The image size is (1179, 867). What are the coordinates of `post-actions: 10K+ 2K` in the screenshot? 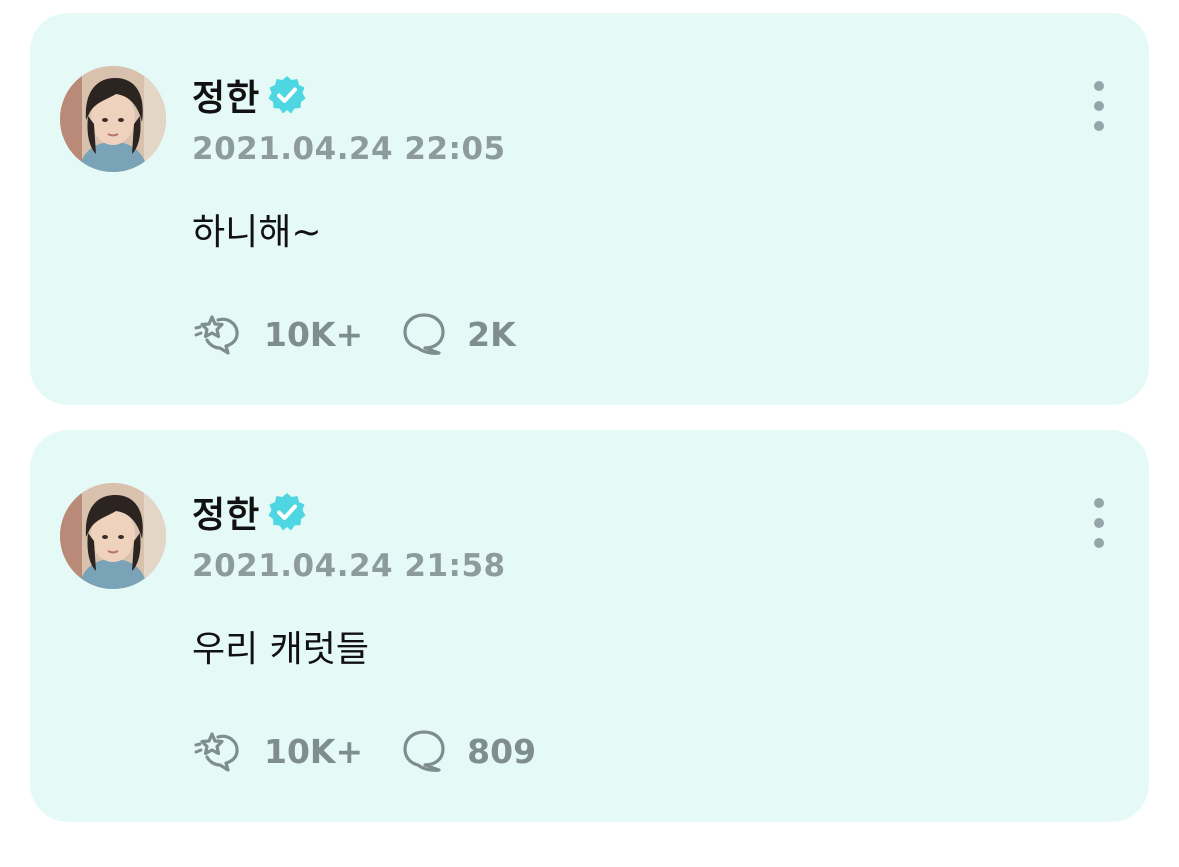 It's located at (373, 334).